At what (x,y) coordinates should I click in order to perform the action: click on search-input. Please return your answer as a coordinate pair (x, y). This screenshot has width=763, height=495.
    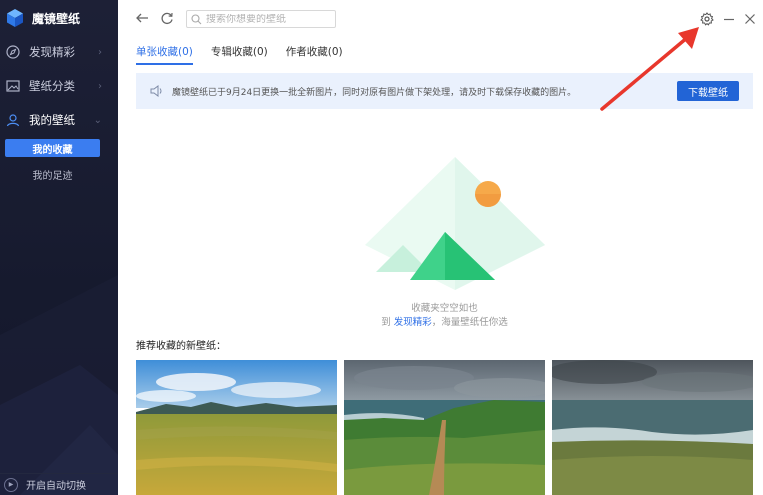
    Looking at the image, I should click on (268, 19).